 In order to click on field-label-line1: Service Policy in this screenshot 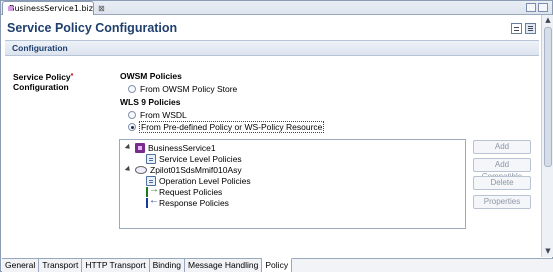, I will do `click(42, 77)`.